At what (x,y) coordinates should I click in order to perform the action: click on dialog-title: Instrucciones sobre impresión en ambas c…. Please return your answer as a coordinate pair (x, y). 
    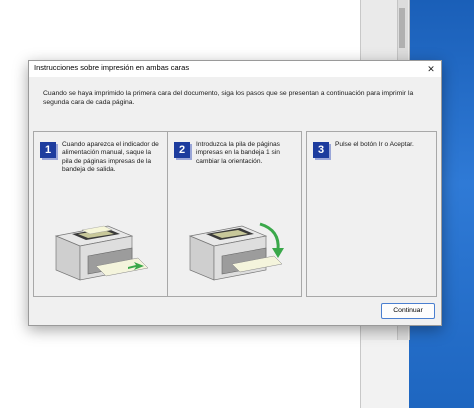
    Looking at the image, I should click on (112, 67).